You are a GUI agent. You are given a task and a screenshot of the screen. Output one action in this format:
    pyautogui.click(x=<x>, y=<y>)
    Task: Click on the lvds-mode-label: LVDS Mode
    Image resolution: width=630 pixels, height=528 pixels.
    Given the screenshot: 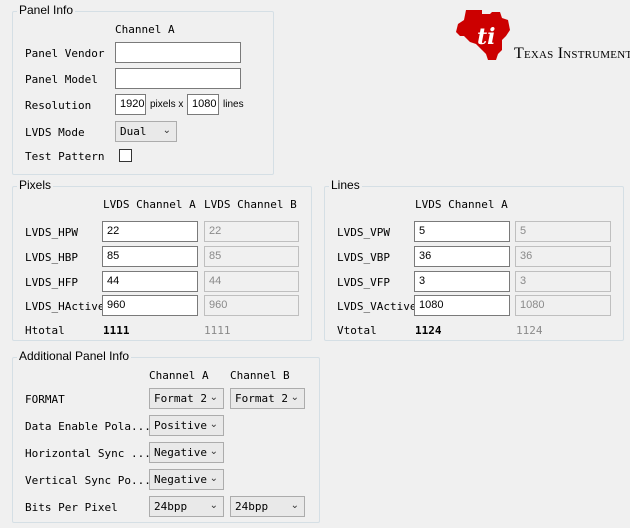 What is the action you would take?
    pyautogui.click(x=55, y=132)
    